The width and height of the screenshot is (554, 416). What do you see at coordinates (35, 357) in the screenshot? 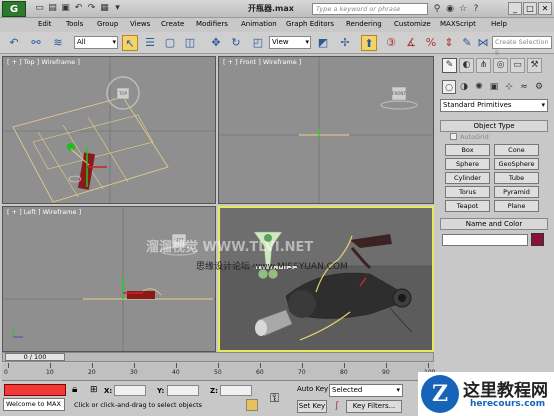
I see `time-slider-thumb: 0 / 100` at bounding box center [35, 357].